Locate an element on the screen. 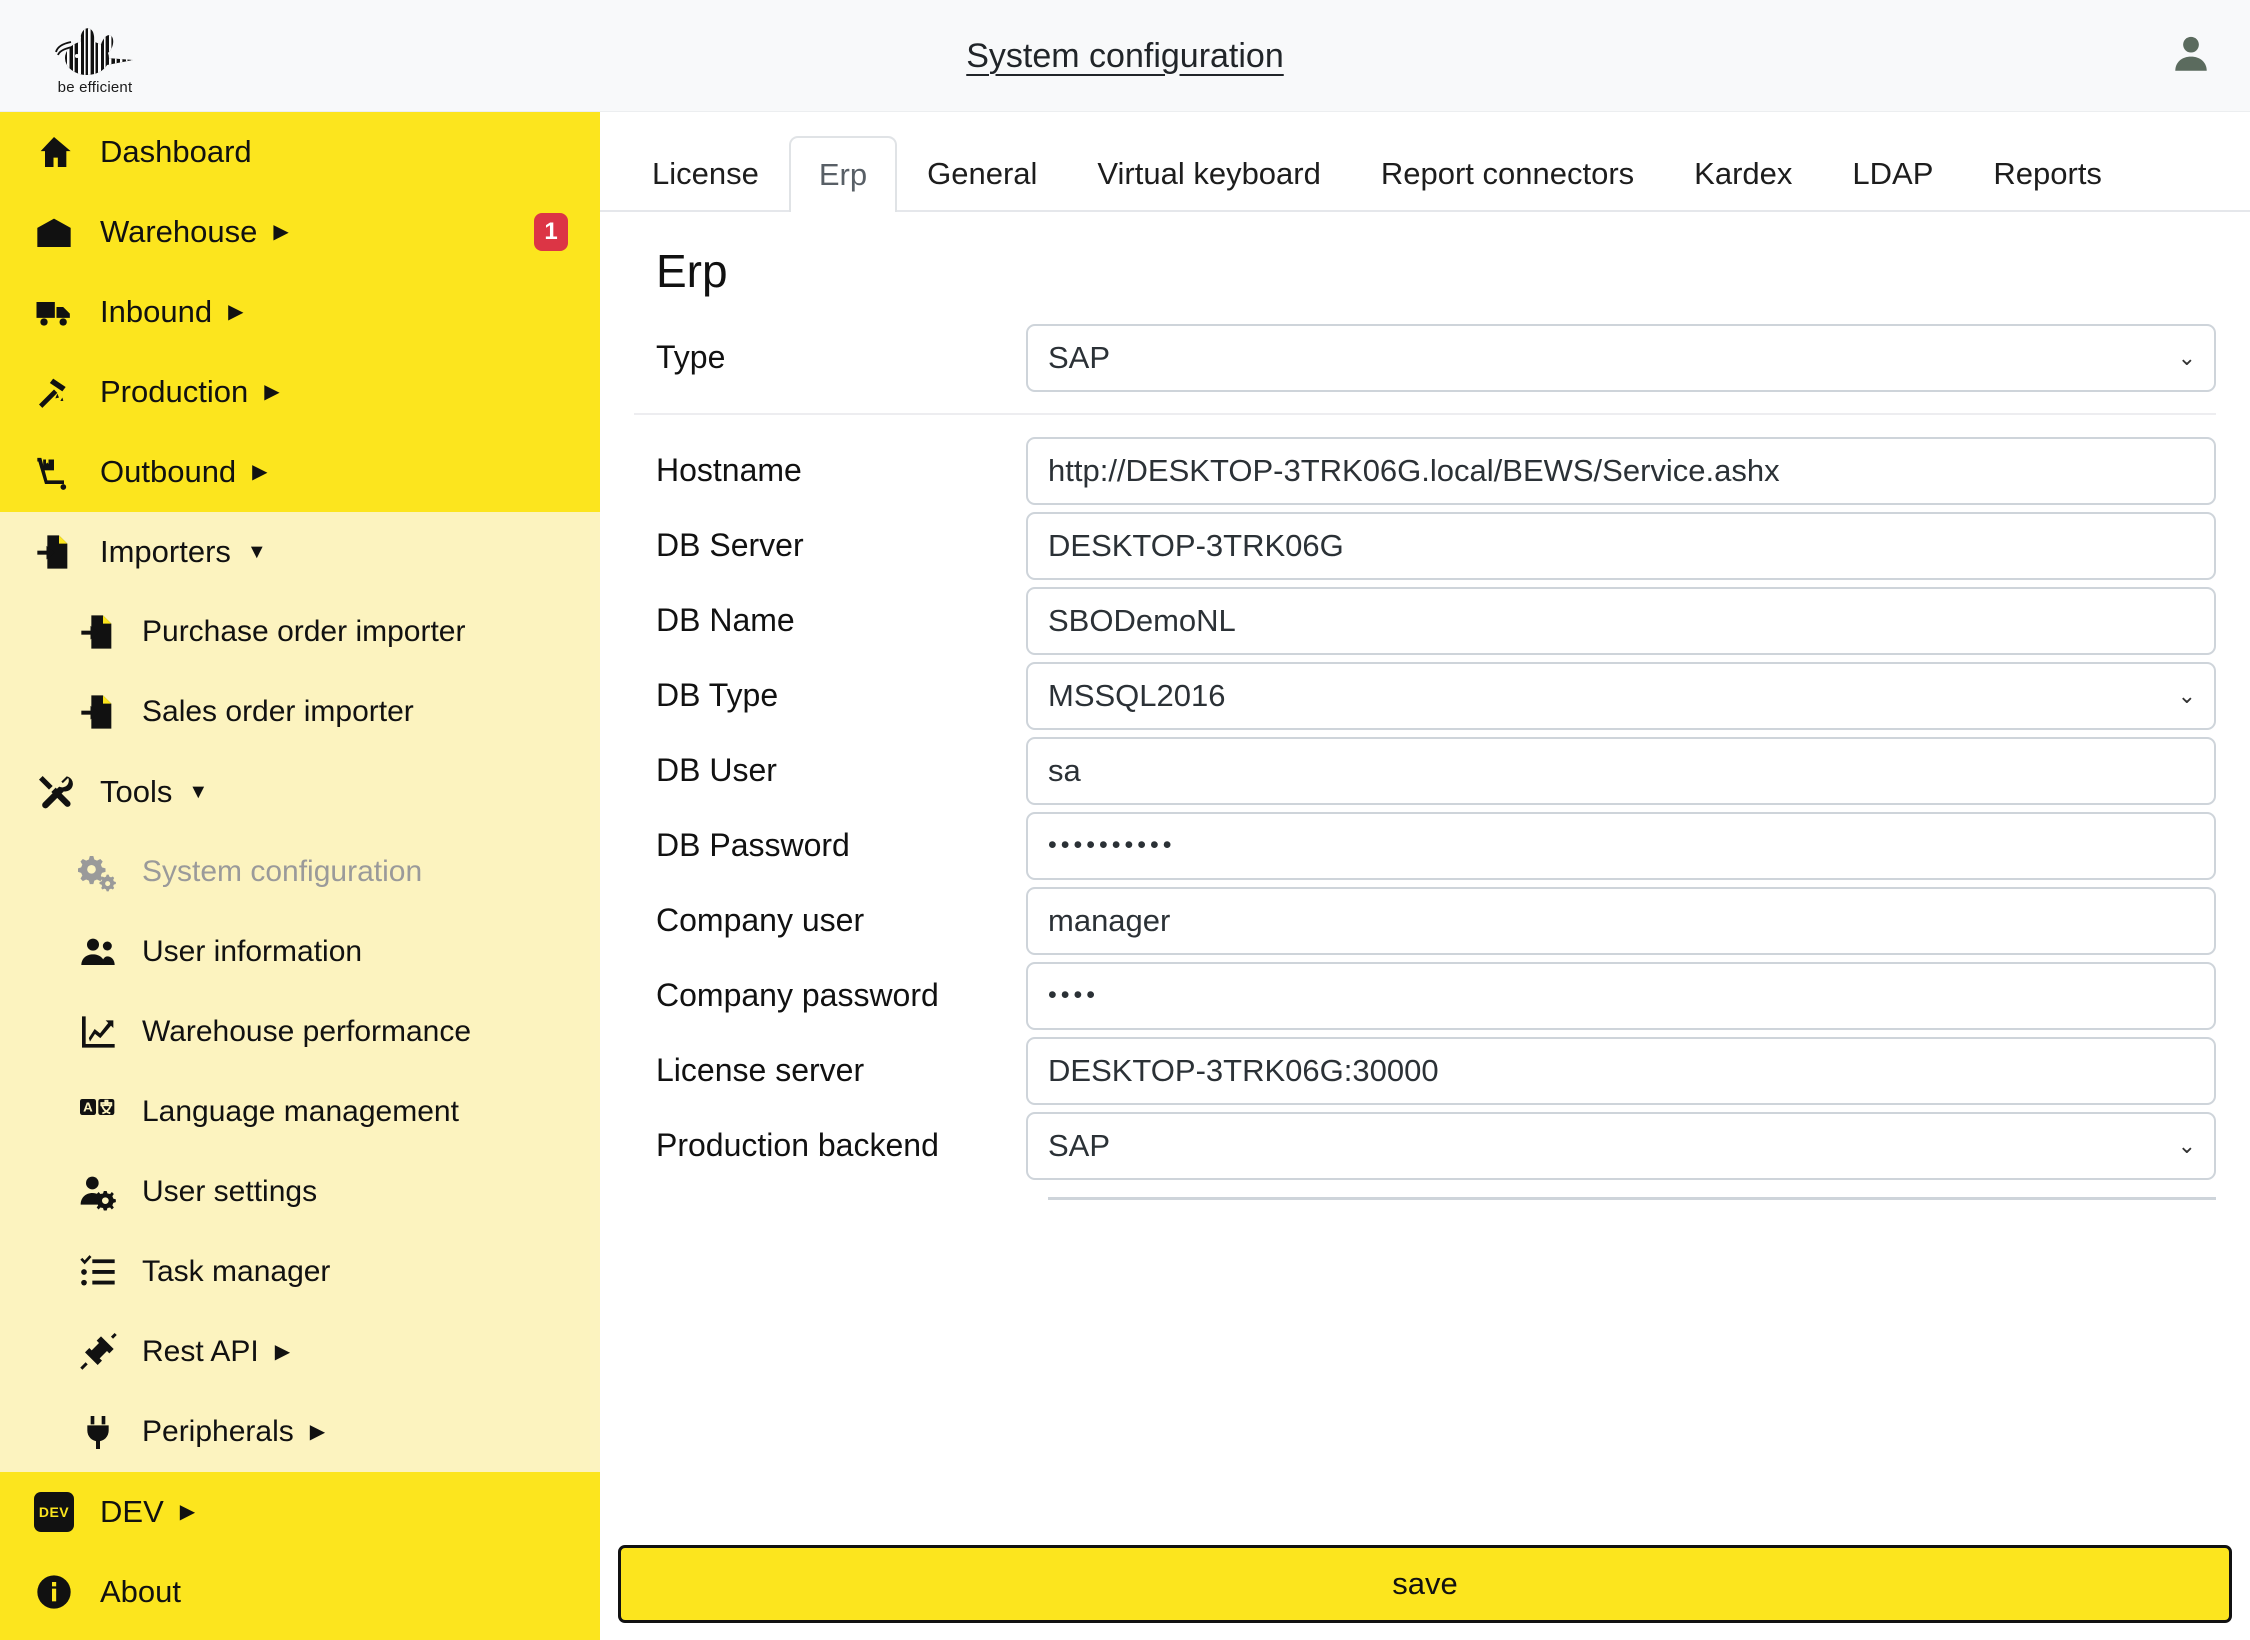 The width and height of the screenshot is (2250, 1640). sidebar-item-label: Warehouse performance is located at coordinates (307, 1031).